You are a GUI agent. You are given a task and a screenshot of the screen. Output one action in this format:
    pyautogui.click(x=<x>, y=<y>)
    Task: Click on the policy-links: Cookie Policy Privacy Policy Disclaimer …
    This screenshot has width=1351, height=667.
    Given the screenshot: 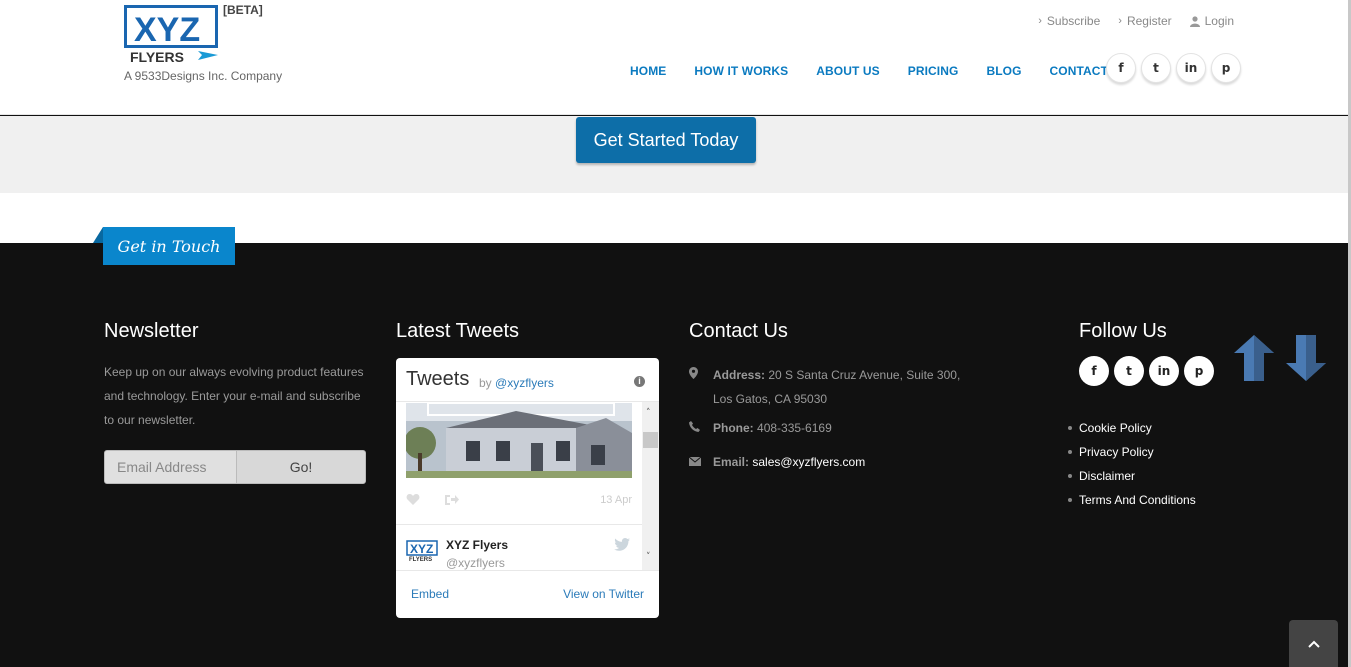 What is the action you would take?
    pyautogui.click(x=1132, y=464)
    